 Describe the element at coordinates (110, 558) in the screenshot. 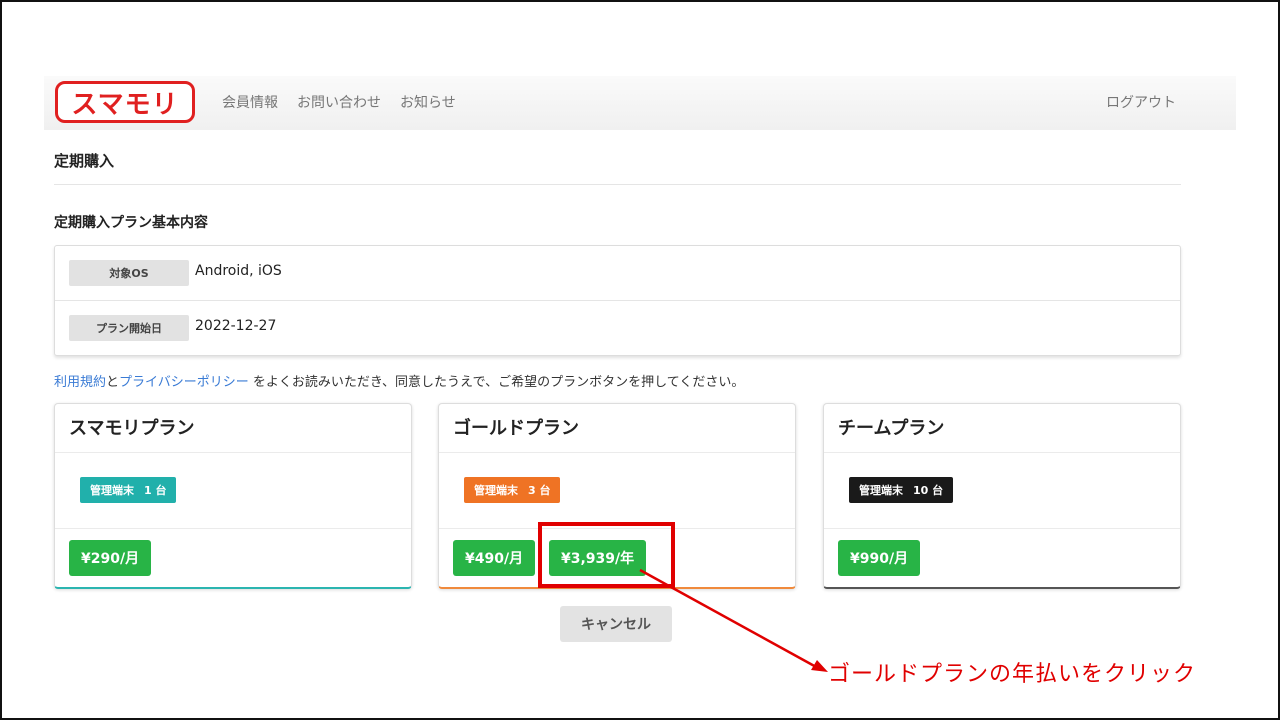

I see `monthly-price-button: ¥290/月` at that location.